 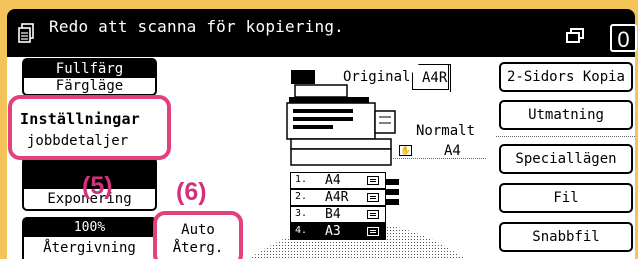 I want to click on callout-label-6: (6), so click(x=191, y=192).